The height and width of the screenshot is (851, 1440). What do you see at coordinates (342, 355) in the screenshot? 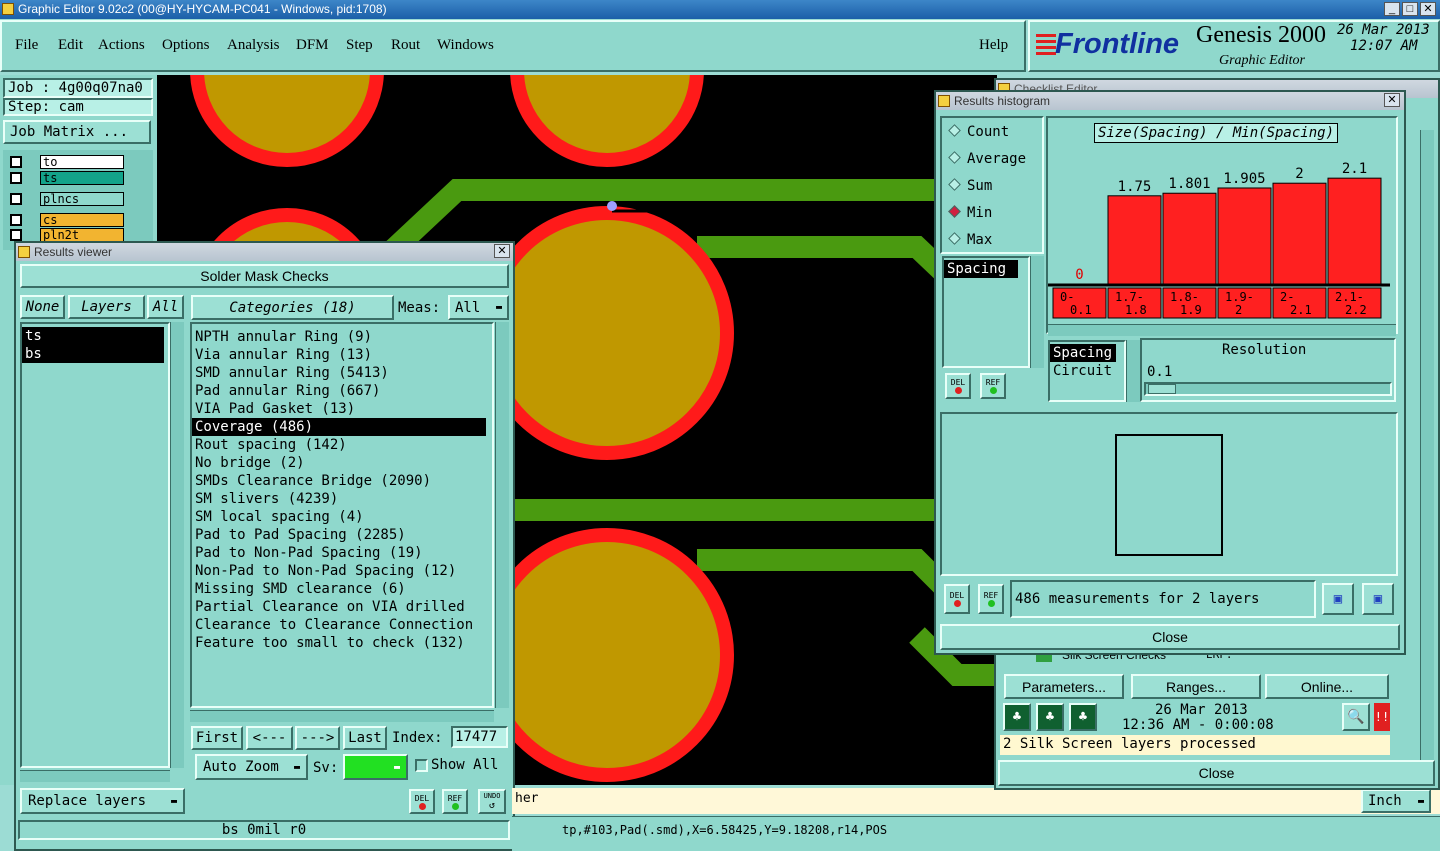
I see `list-item: Via annular Ring (13)` at bounding box center [342, 355].